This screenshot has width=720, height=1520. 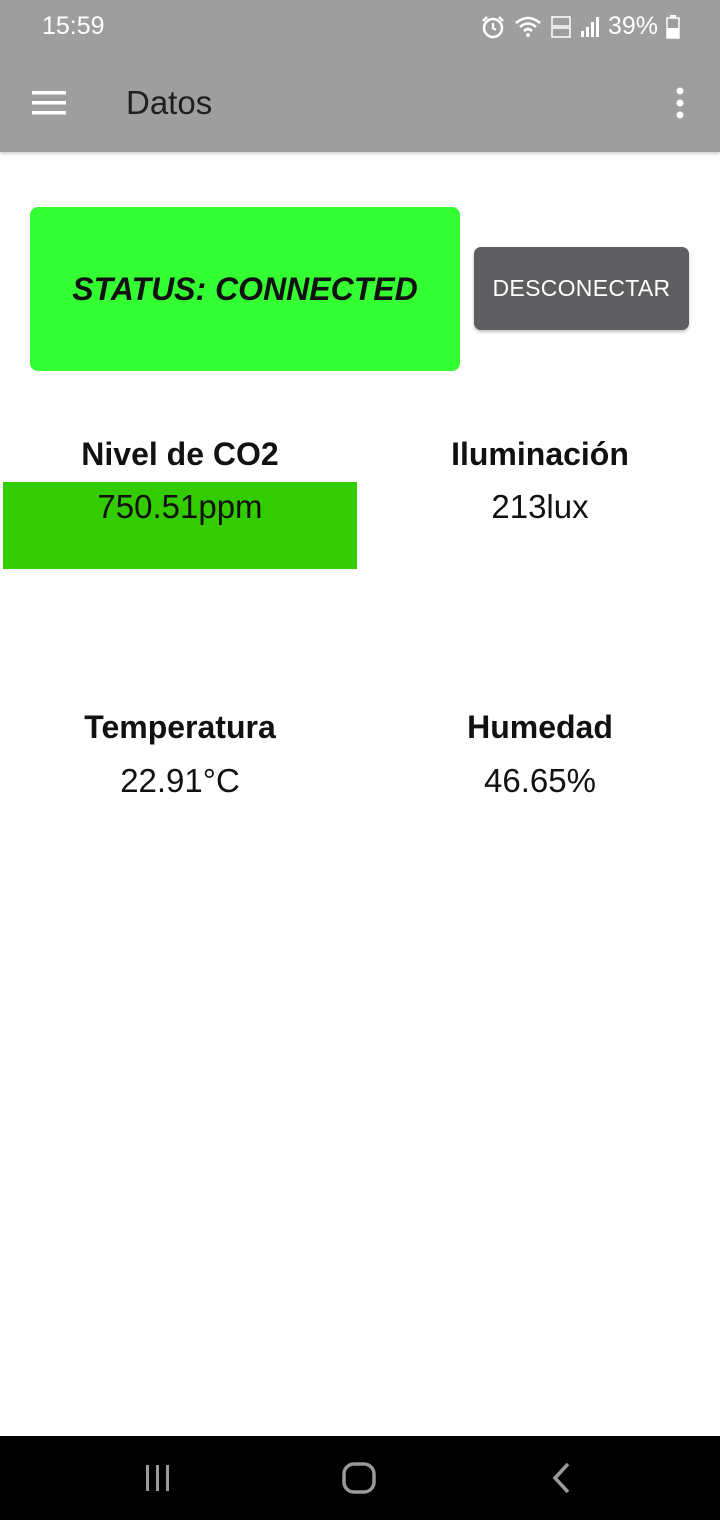 What do you see at coordinates (632, 26) in the screenshot?
I see `battery-percent: 39%` at bounding box center [632, 26].